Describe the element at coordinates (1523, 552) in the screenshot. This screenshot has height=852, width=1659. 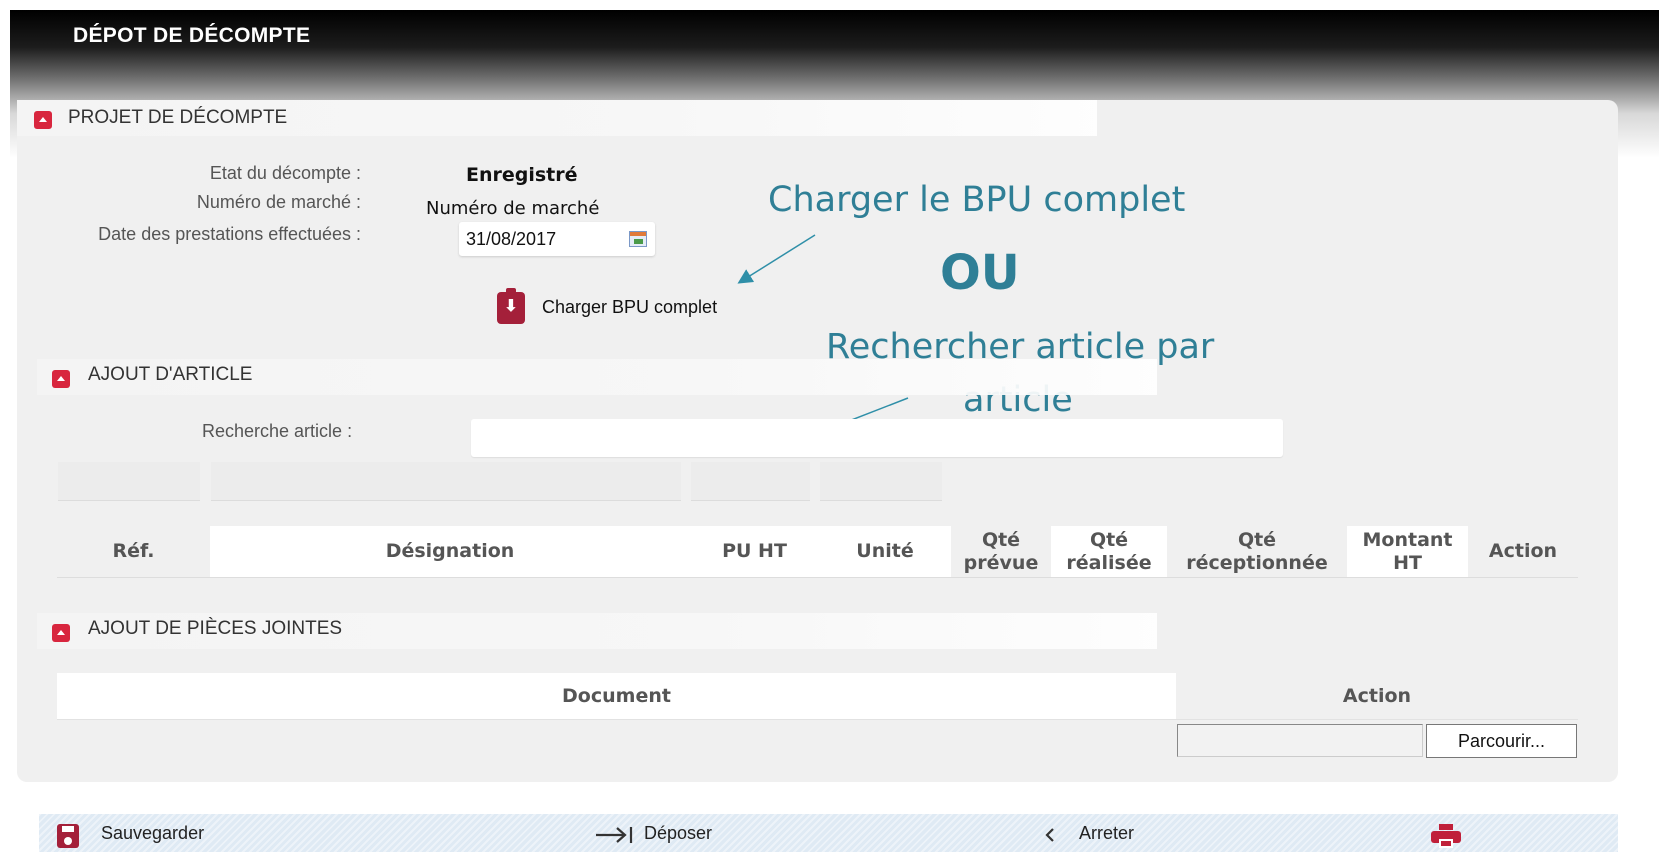
I see `col-action: Action` at that location.